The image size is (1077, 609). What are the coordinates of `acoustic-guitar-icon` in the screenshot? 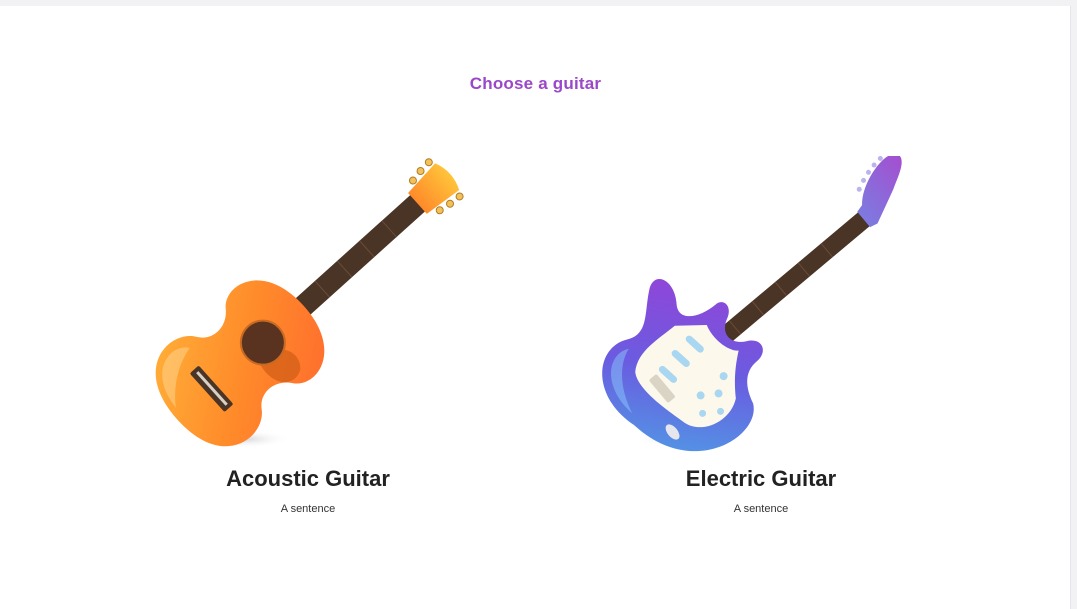 It's located at (309, 303).